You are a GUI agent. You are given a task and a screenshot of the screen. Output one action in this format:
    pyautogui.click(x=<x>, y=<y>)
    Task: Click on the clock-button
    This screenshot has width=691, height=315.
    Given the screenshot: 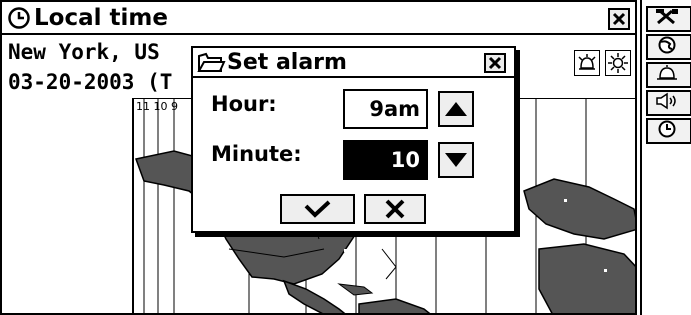 What is the action you would take?
    pyautogui.click(x=668, y=131)
    